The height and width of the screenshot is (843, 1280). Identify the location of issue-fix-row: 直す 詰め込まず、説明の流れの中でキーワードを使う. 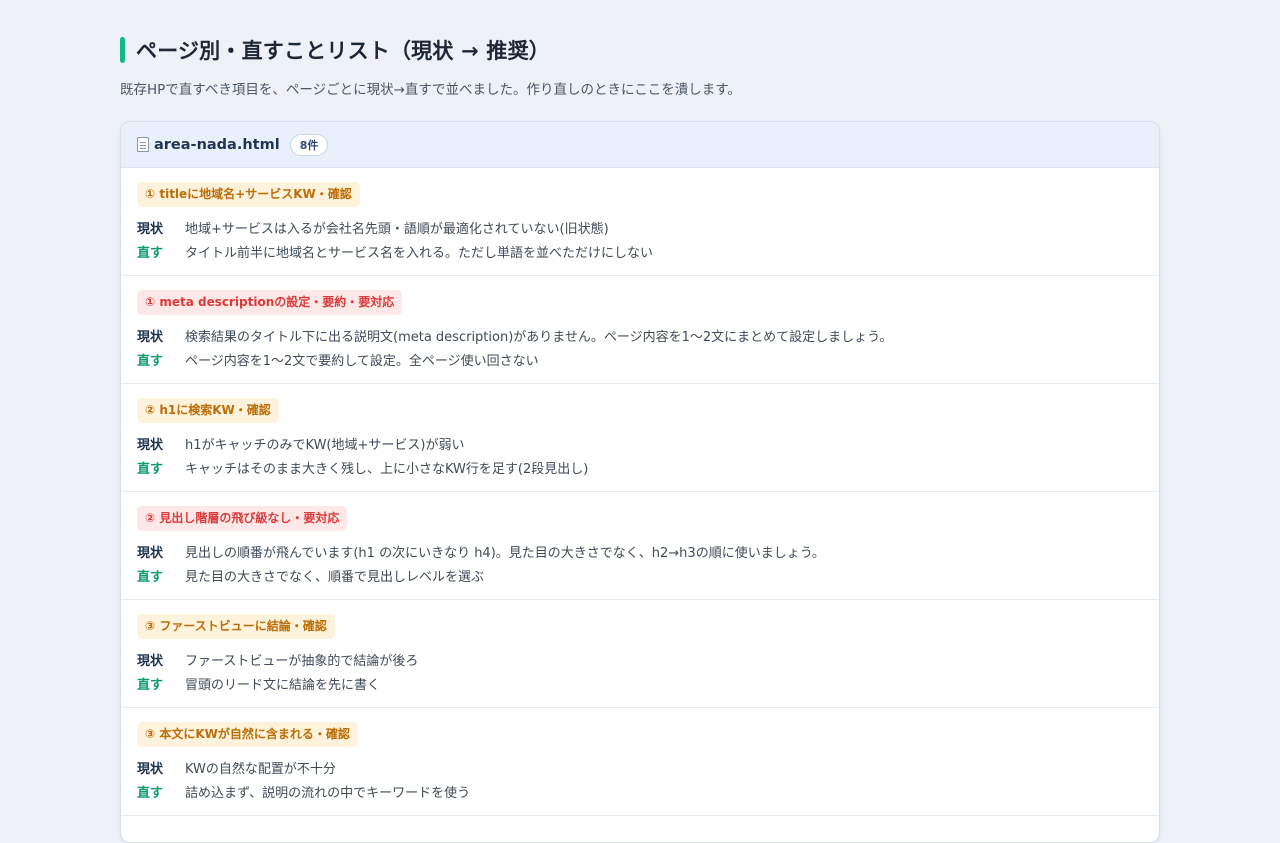
(640, 791).